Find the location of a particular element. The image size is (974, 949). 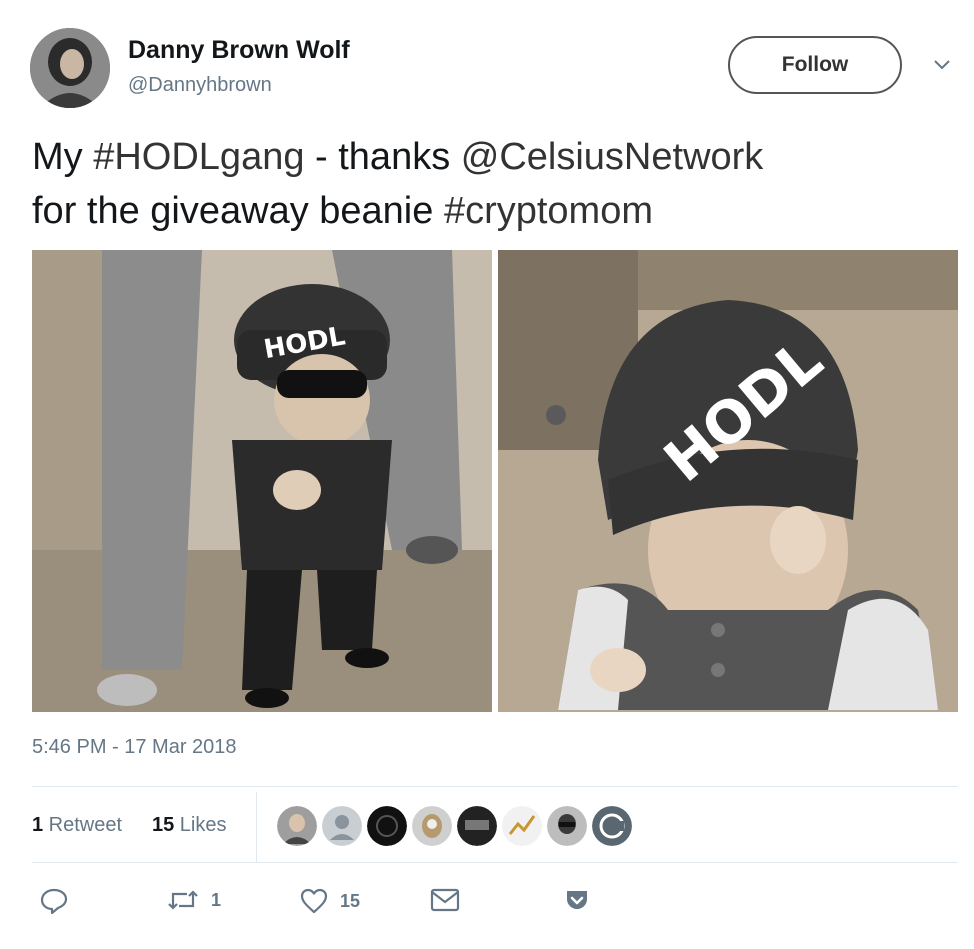

follow-button: Follow is located at coordinates (815, 65).